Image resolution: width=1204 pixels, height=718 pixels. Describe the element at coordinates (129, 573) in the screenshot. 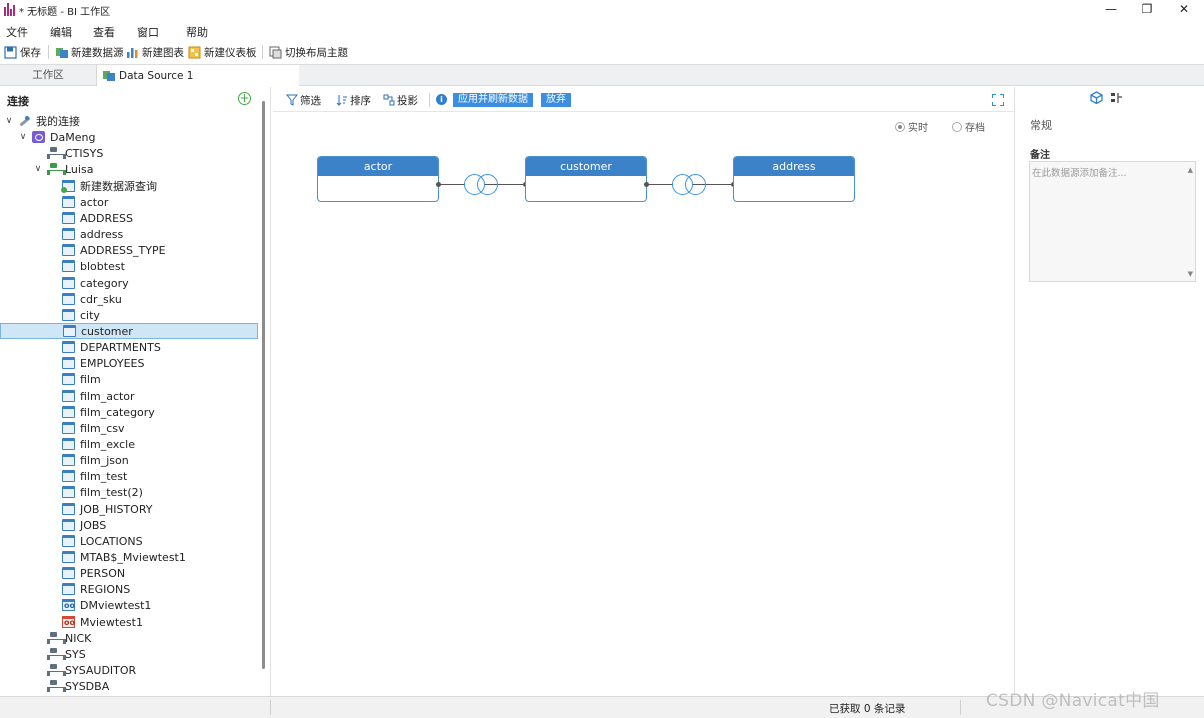

I see `tree-item: PERSON` at that location.